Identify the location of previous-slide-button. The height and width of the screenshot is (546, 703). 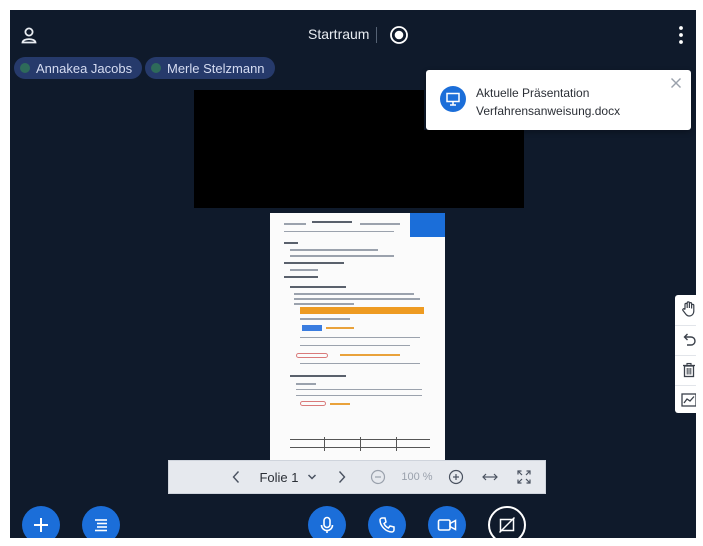
(236, 477).